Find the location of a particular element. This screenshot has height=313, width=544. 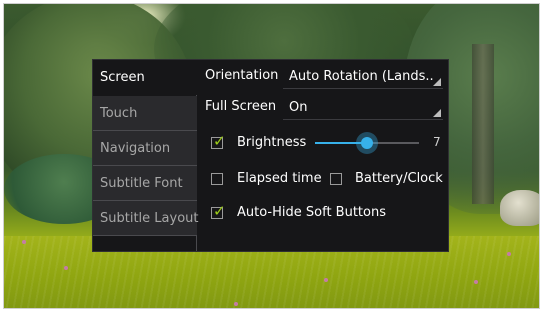

sidebar-item-touch: Touch is located at coordinates (145, 113).